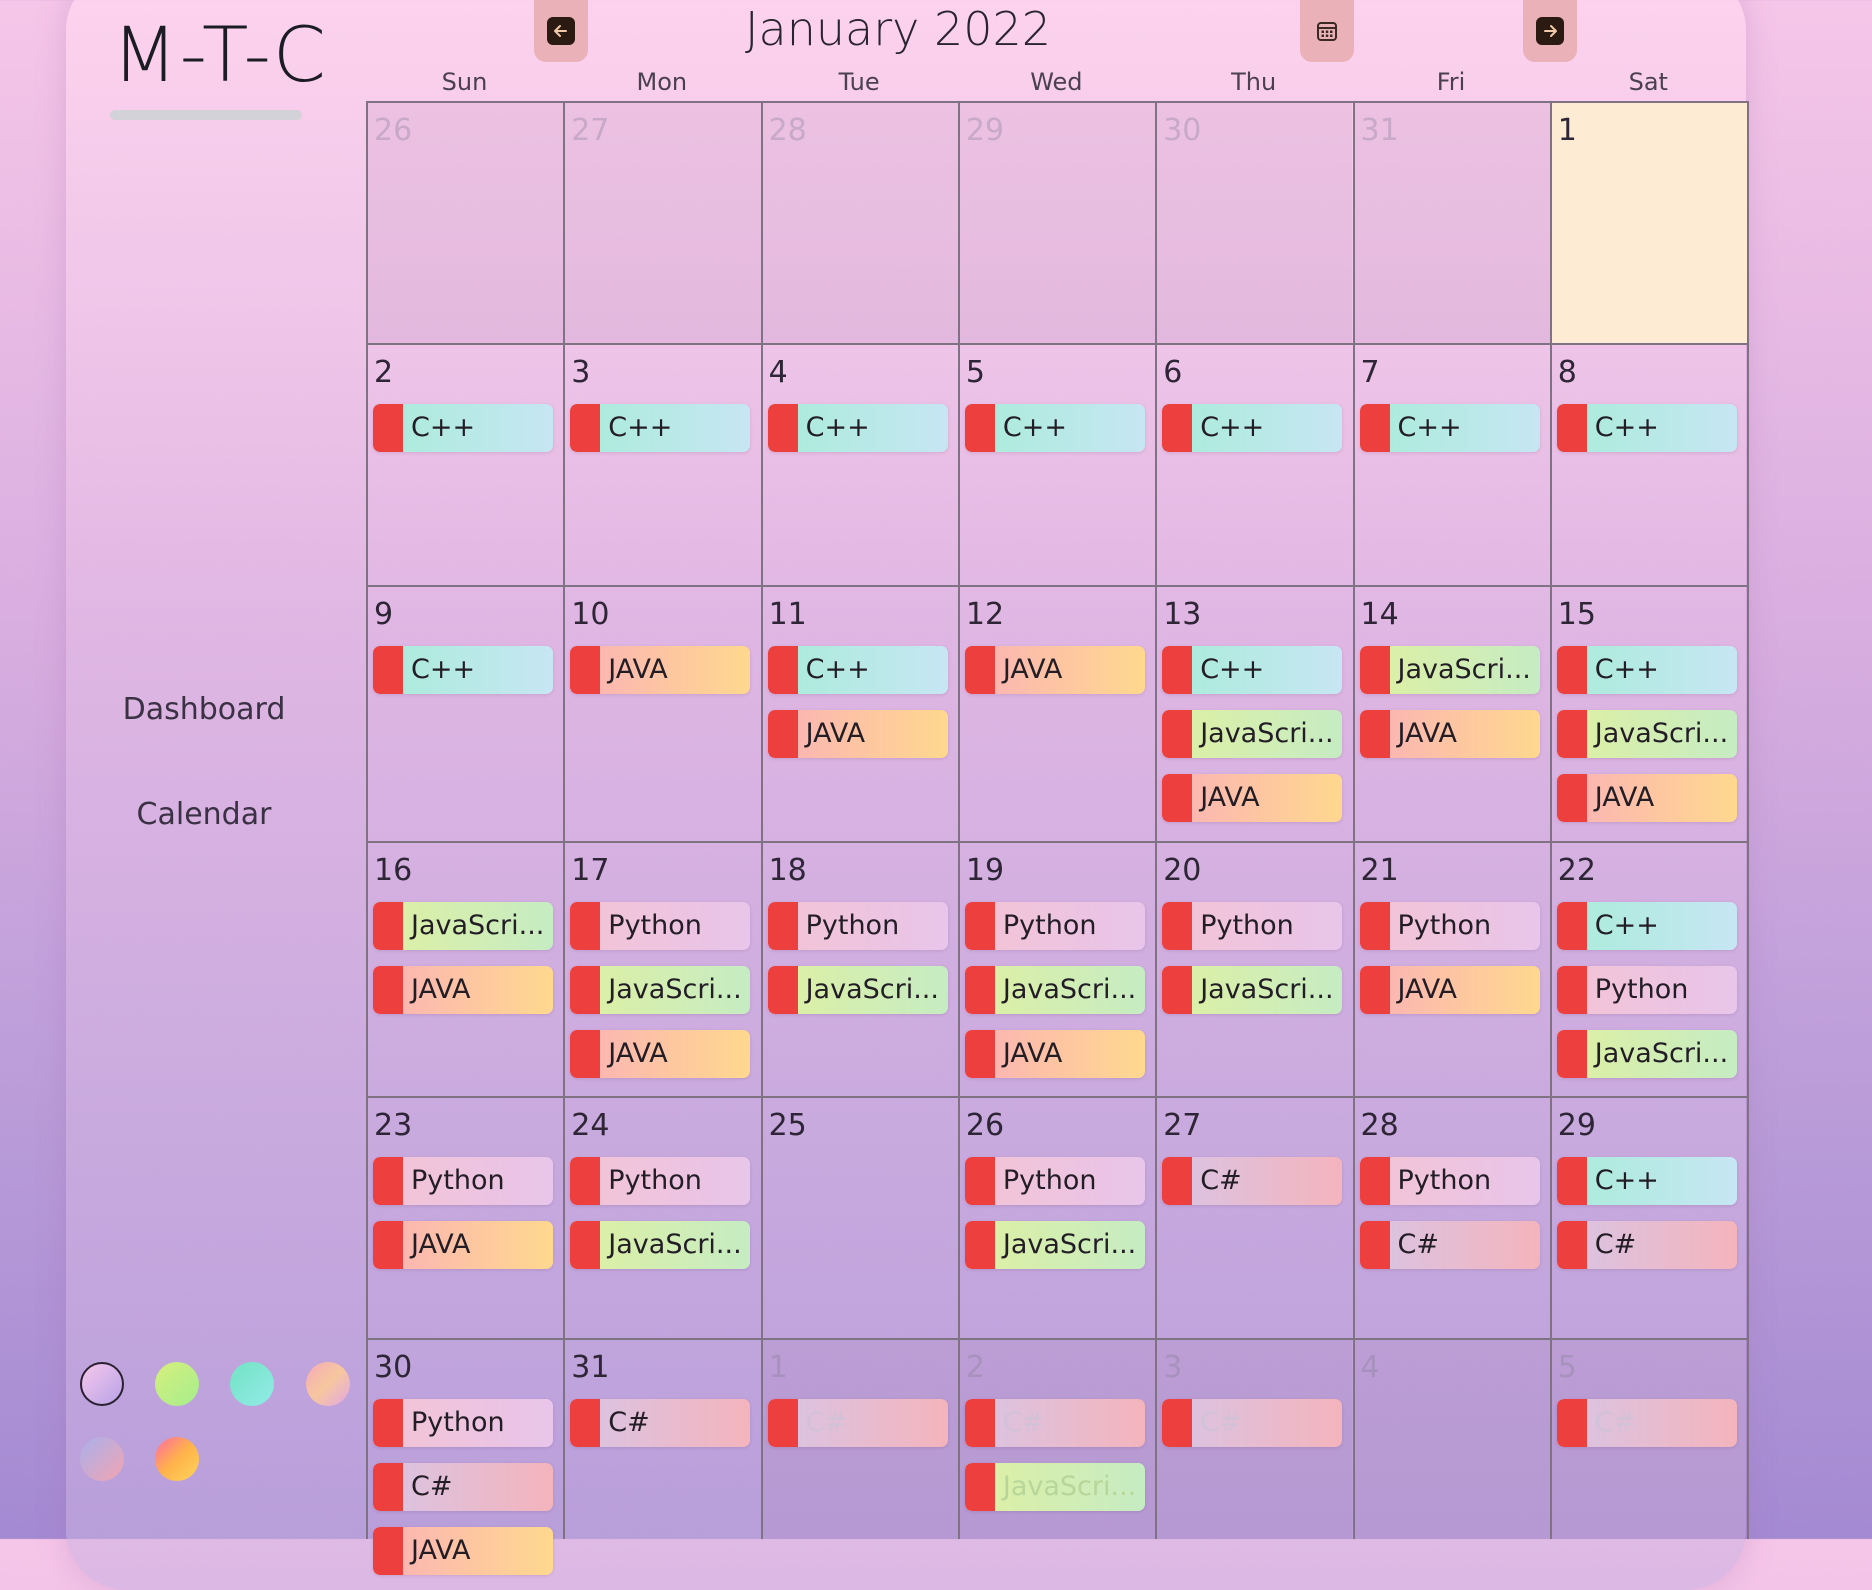 This screenshot has height=1590, width=1872. Describe the element at coordinates (662, 222) in the screenshot. I see `day-cell: 27` at that location.